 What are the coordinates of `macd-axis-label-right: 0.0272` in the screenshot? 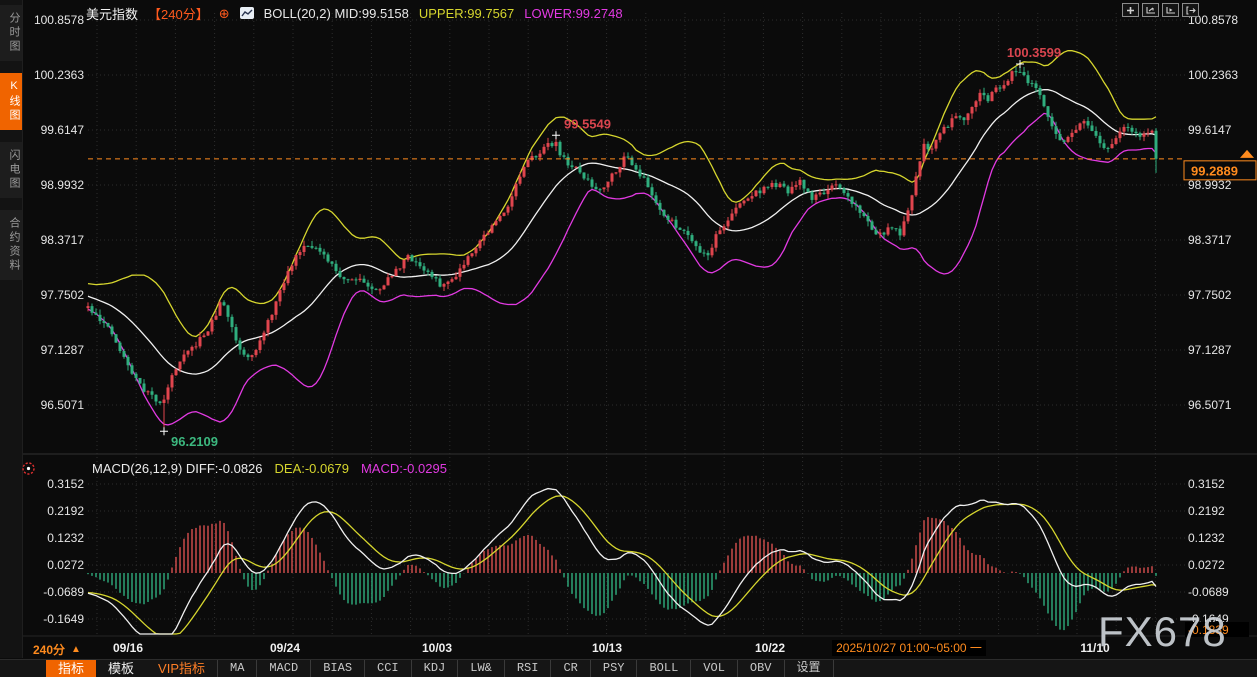 It's located at (1206, 565).